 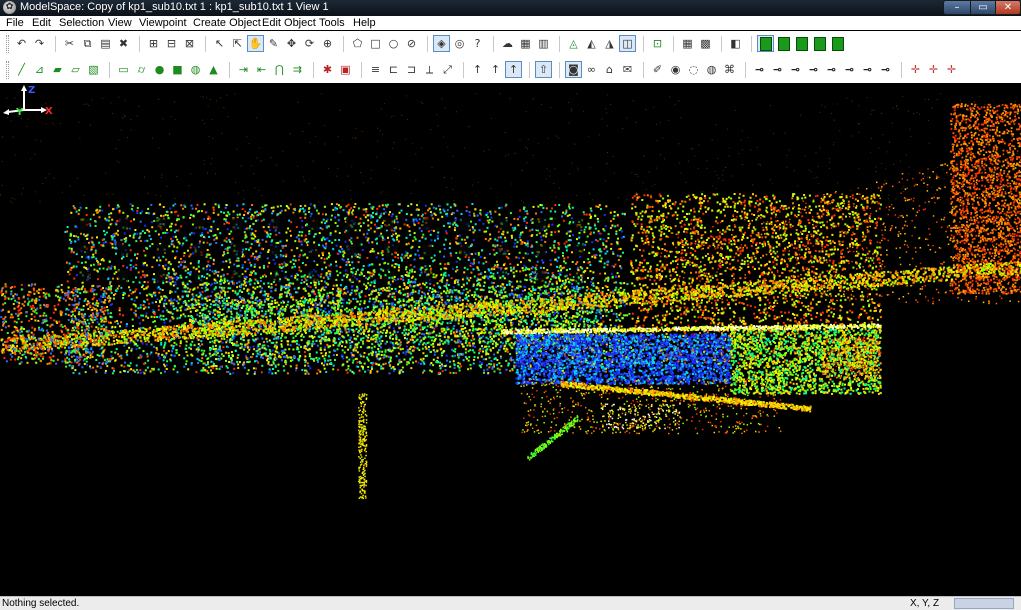 What do you see at coordinates (243, 69) in the screenshot?
I see `extend-button: ⇥` at bounding box center [243, 69].